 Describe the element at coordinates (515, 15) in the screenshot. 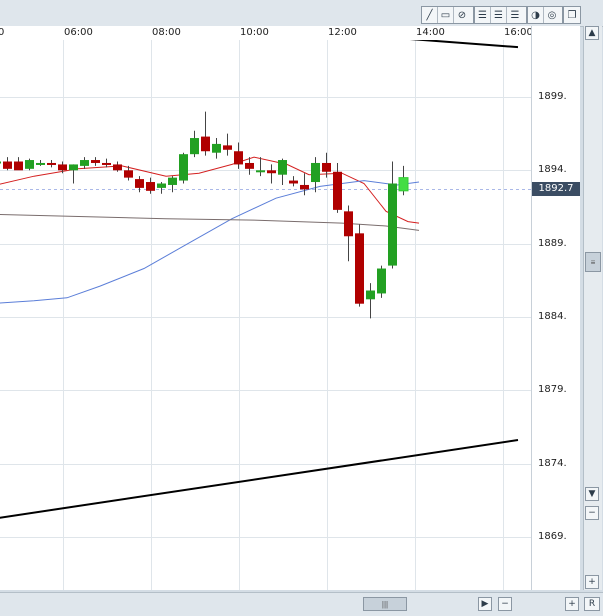

I see `lines-view-icon: ☰` at that location.